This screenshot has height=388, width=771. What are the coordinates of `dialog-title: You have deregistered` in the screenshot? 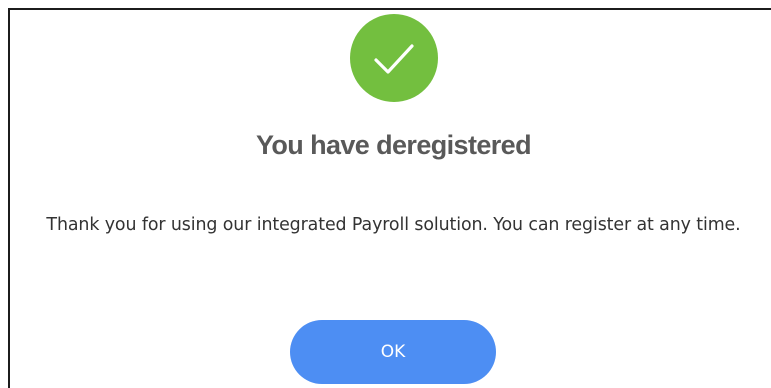 It's located at (393, 145).